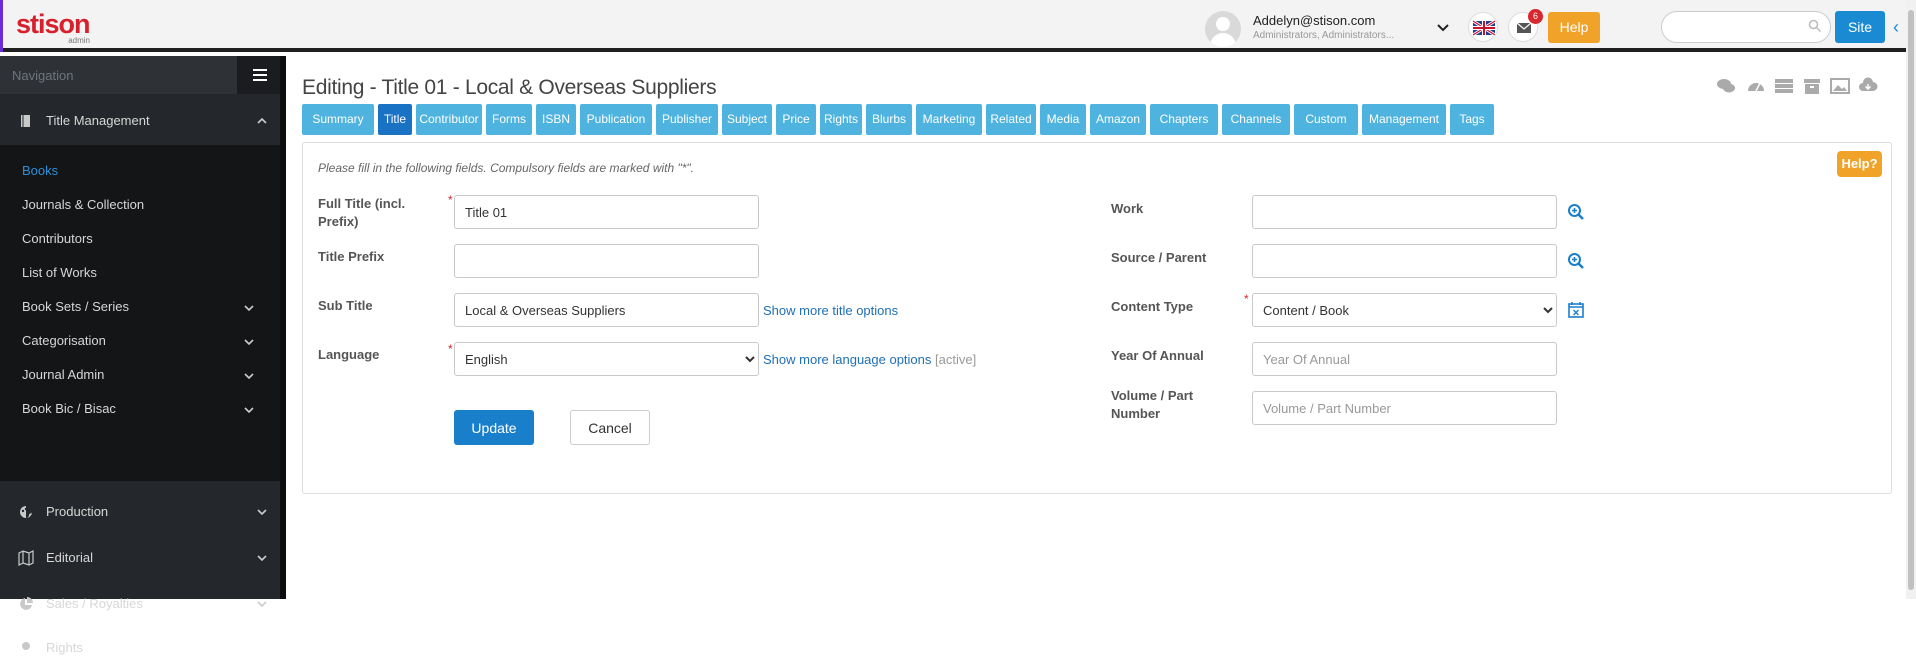 This screenshot has height=668, width=1916. Describe the element at coordinates (25, 121) in the screenshot. I see `book-icon` at that location.